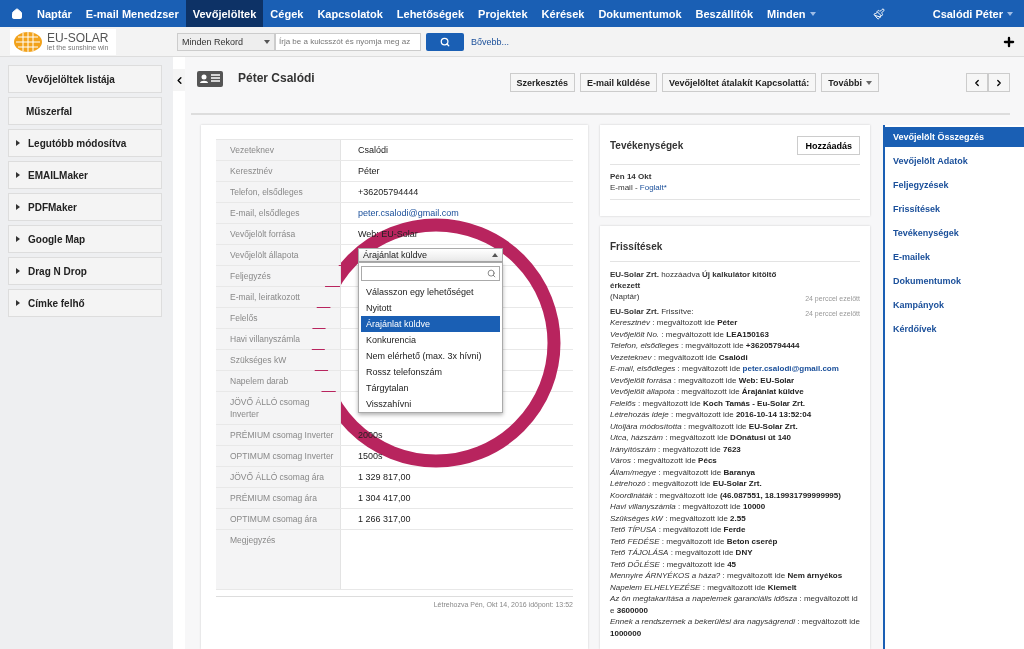 This screenshot has width=1024, height=649. What do you see at coordinates (619, 82) in the screenshot?
I see `action-button: E-mail küldése` at bounding box center [619, 82].